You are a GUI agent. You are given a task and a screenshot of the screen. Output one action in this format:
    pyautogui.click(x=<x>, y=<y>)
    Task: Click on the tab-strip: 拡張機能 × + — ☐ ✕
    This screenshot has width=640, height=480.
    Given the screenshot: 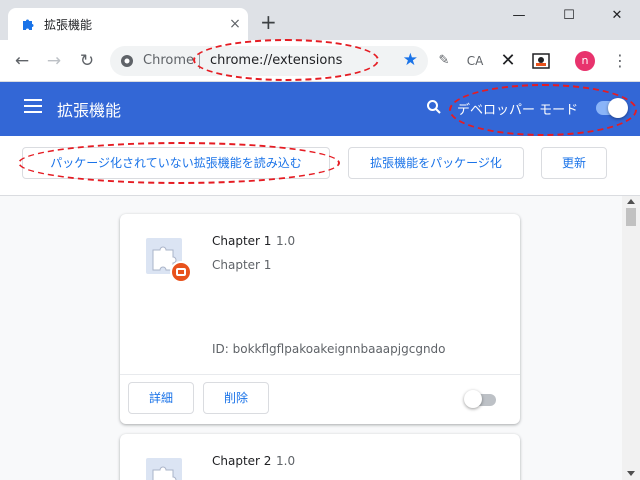 What is the action you would take?
    pyautogui.click(x=320, y=20)
    